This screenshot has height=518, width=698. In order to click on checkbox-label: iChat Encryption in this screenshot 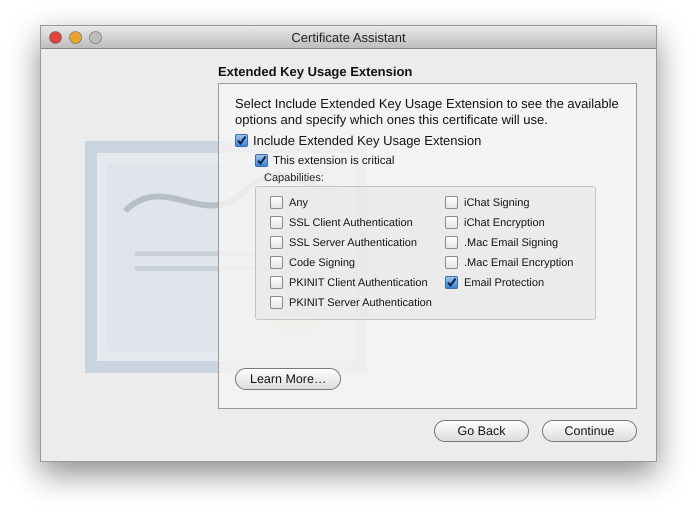, I will do `click(504, 222)`.